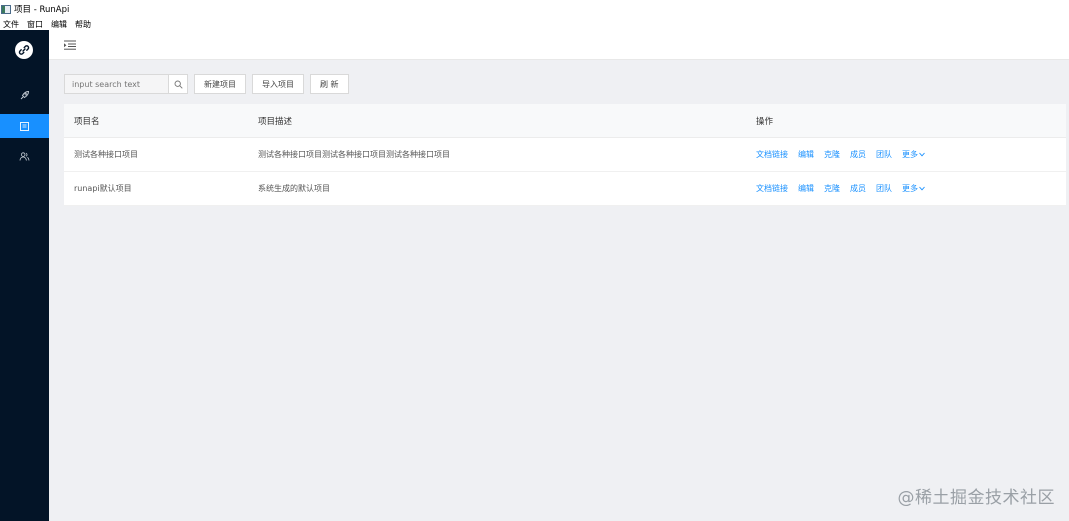  I want to click on sidebar-item-rocket, so click(24, 95).